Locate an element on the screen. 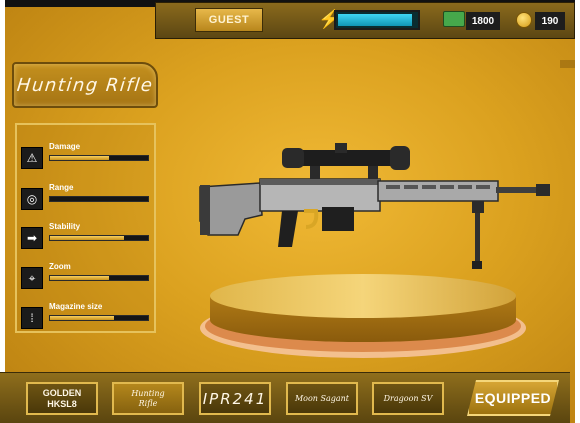  cash-amount: 1800 is located at coordinates (483, 21).